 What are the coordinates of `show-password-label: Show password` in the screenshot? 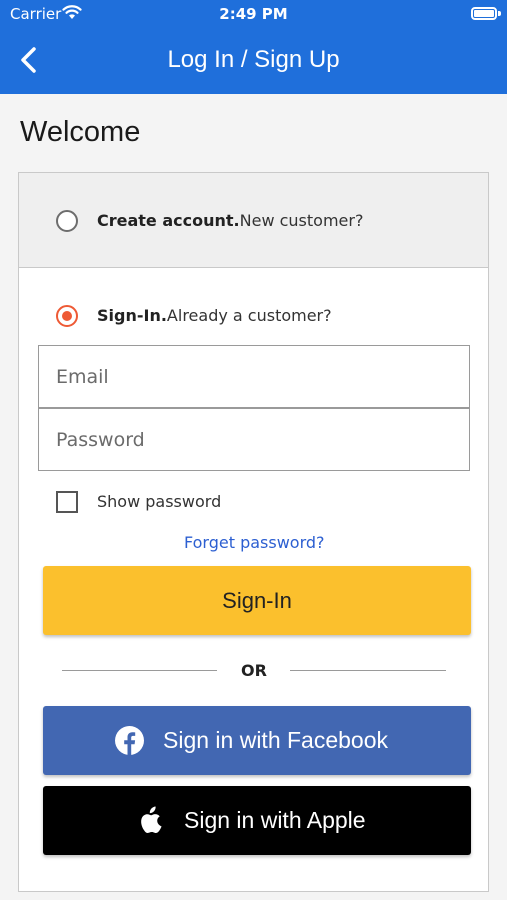 It's located at (159, 501).